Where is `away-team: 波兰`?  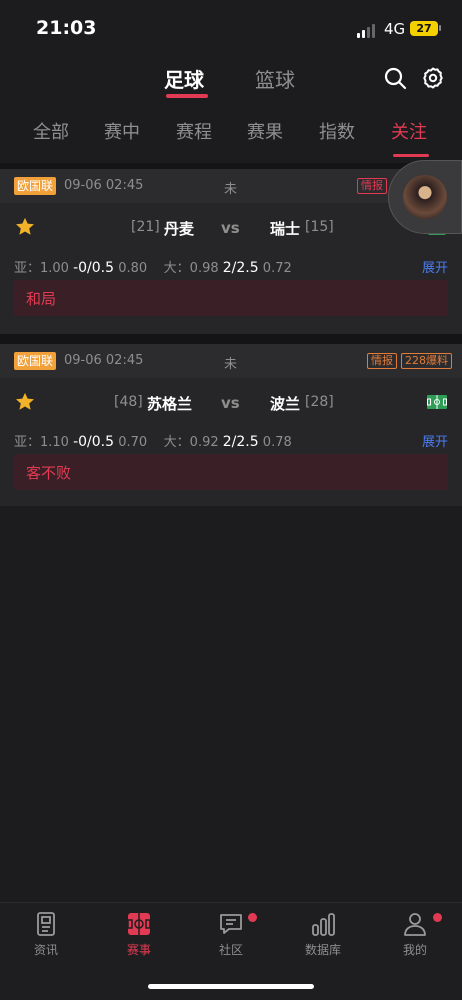 away-team: 波兰 is located at coordinates (285, 404).